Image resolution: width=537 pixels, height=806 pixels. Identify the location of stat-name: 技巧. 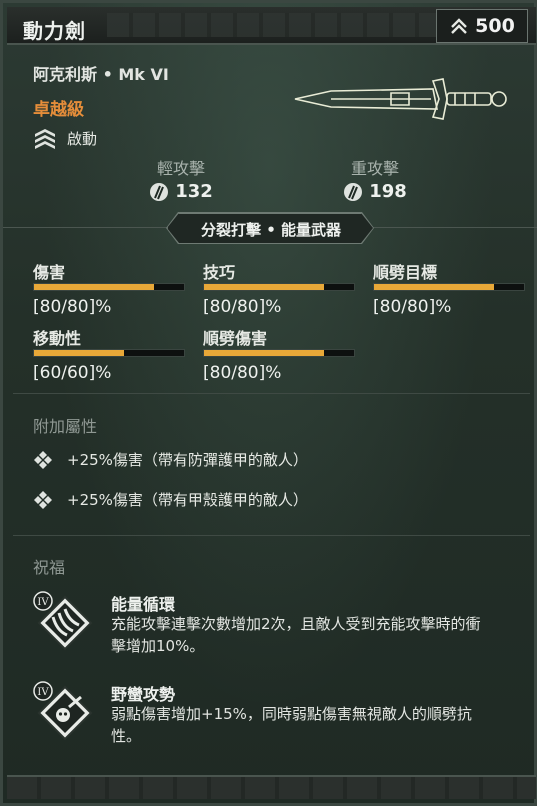
(219, 272).